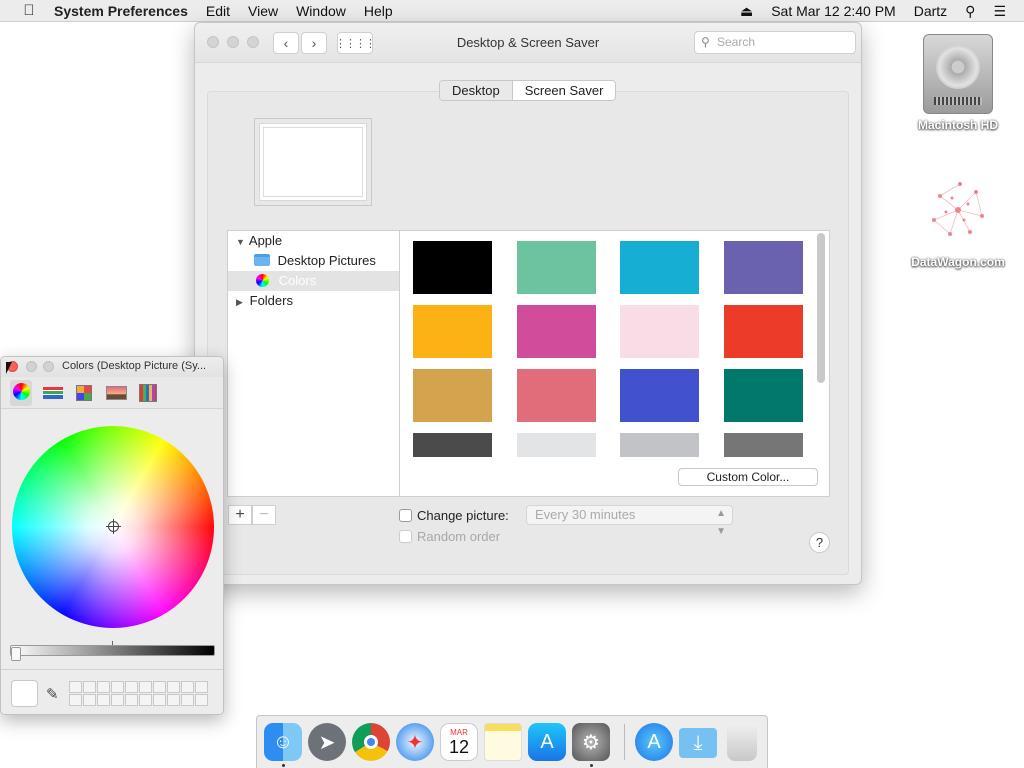 Image resolution: width=1024 pixels, height=768 pixels. What do you see at coordinates (116, 393) in the screenshot?
I see `image-palettes-mode-icon` at bounding box center [116, 393].